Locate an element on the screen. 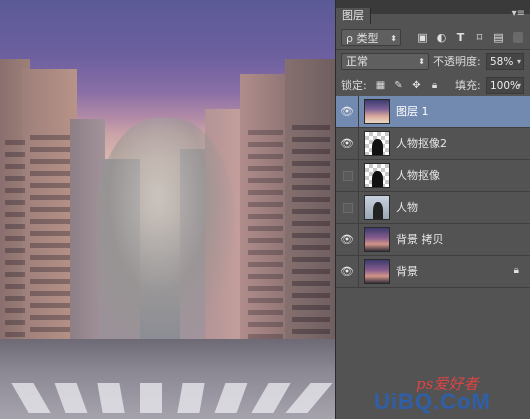 The width and height of the screenshot is (530, 419). lock-transparent-pixels-icon: ▦ is located at coordinates (380, 85).